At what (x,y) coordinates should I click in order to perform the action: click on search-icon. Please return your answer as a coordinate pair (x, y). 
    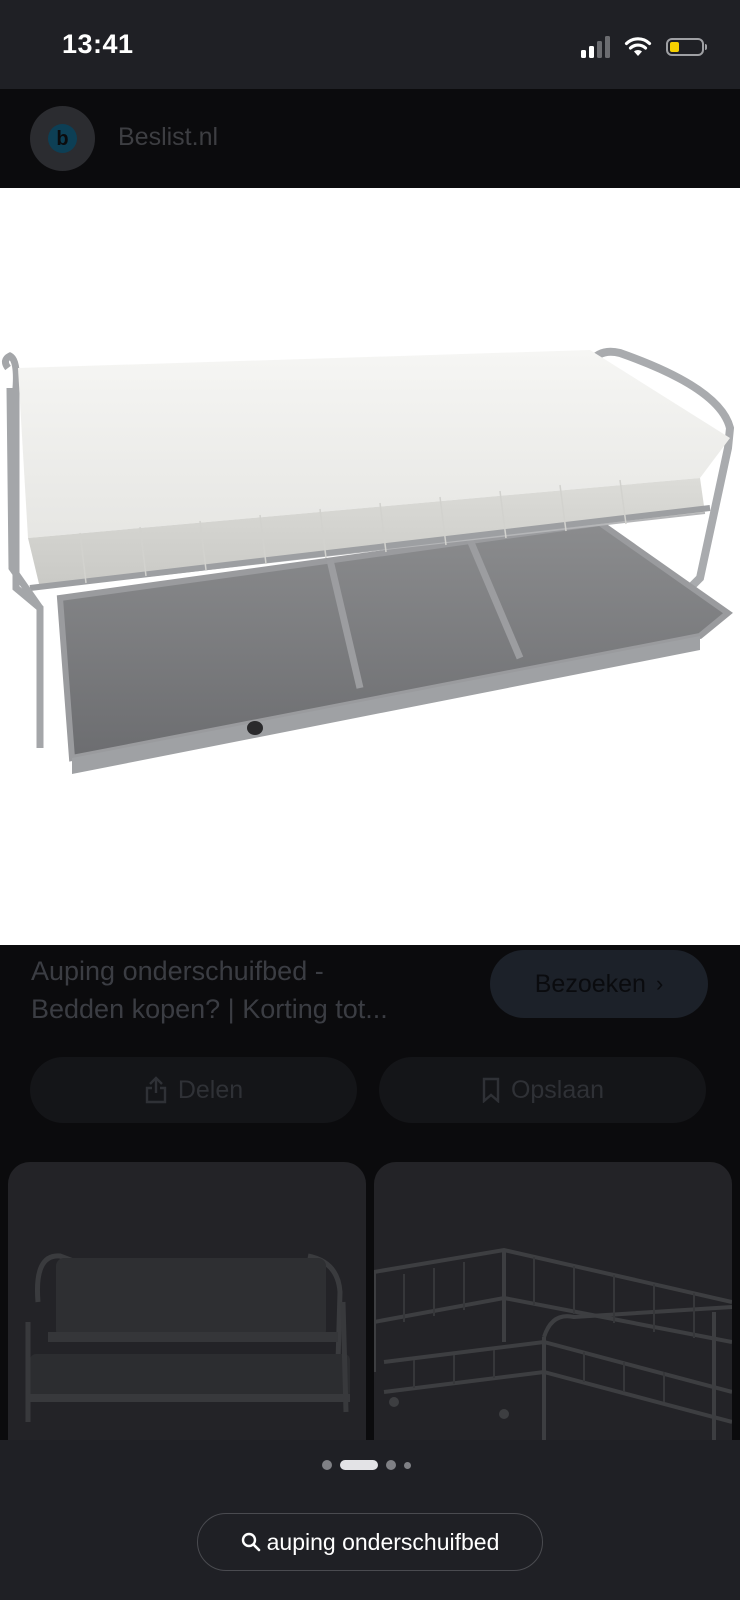
    Looking at the image, I should click on (250, 1542).